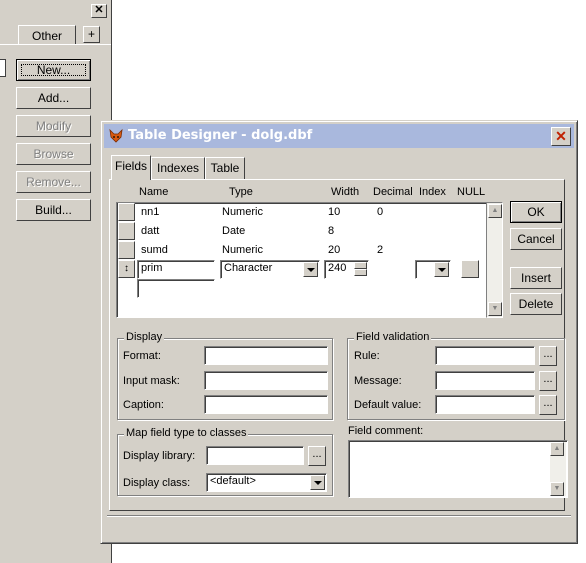  Describe the element at coordinates (157, 483) in the screenshot. I see `display-class-label: Display class:` at that location.